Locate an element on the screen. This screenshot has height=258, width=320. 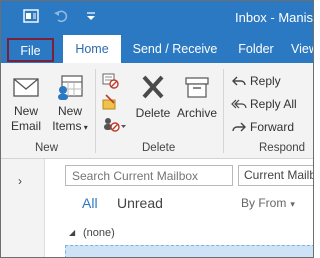
clean-up-icon is located at coordinates (110, 102).